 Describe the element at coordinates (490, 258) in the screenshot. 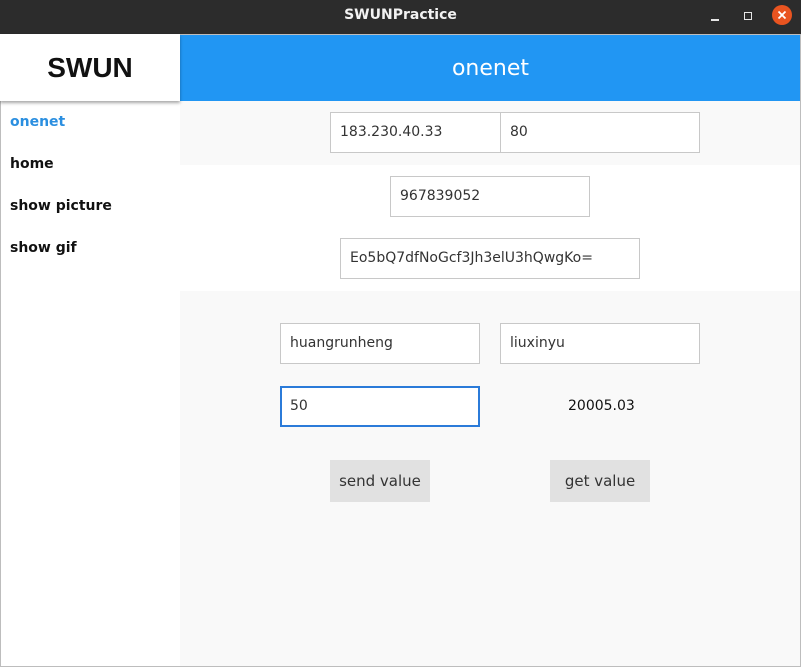

I see `api-key-input: Eo5bQ7dfNoGcf3Jh3elU3hQwgKo=` at that location.